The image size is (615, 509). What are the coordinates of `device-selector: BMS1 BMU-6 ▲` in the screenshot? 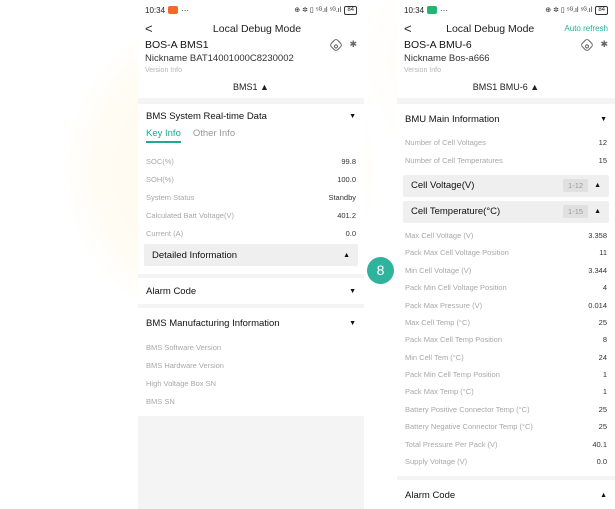 It's located at (506, 87).